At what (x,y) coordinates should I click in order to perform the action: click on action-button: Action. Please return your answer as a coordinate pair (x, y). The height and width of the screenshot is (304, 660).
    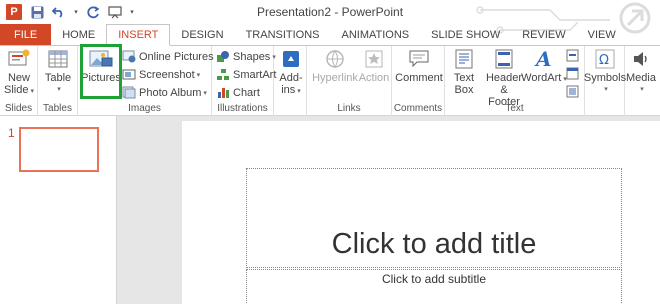
    Looking at the image, I should click on (374, 66).